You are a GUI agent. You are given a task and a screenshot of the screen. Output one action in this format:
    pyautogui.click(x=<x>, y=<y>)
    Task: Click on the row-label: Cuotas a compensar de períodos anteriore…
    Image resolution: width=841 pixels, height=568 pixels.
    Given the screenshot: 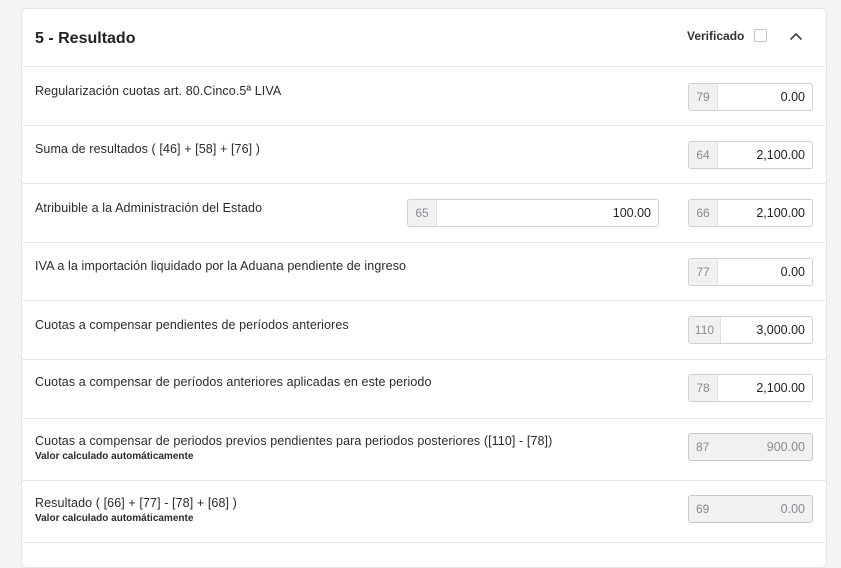 What is the action you would take?
    pyautogui.click(x=233, y=382)
    